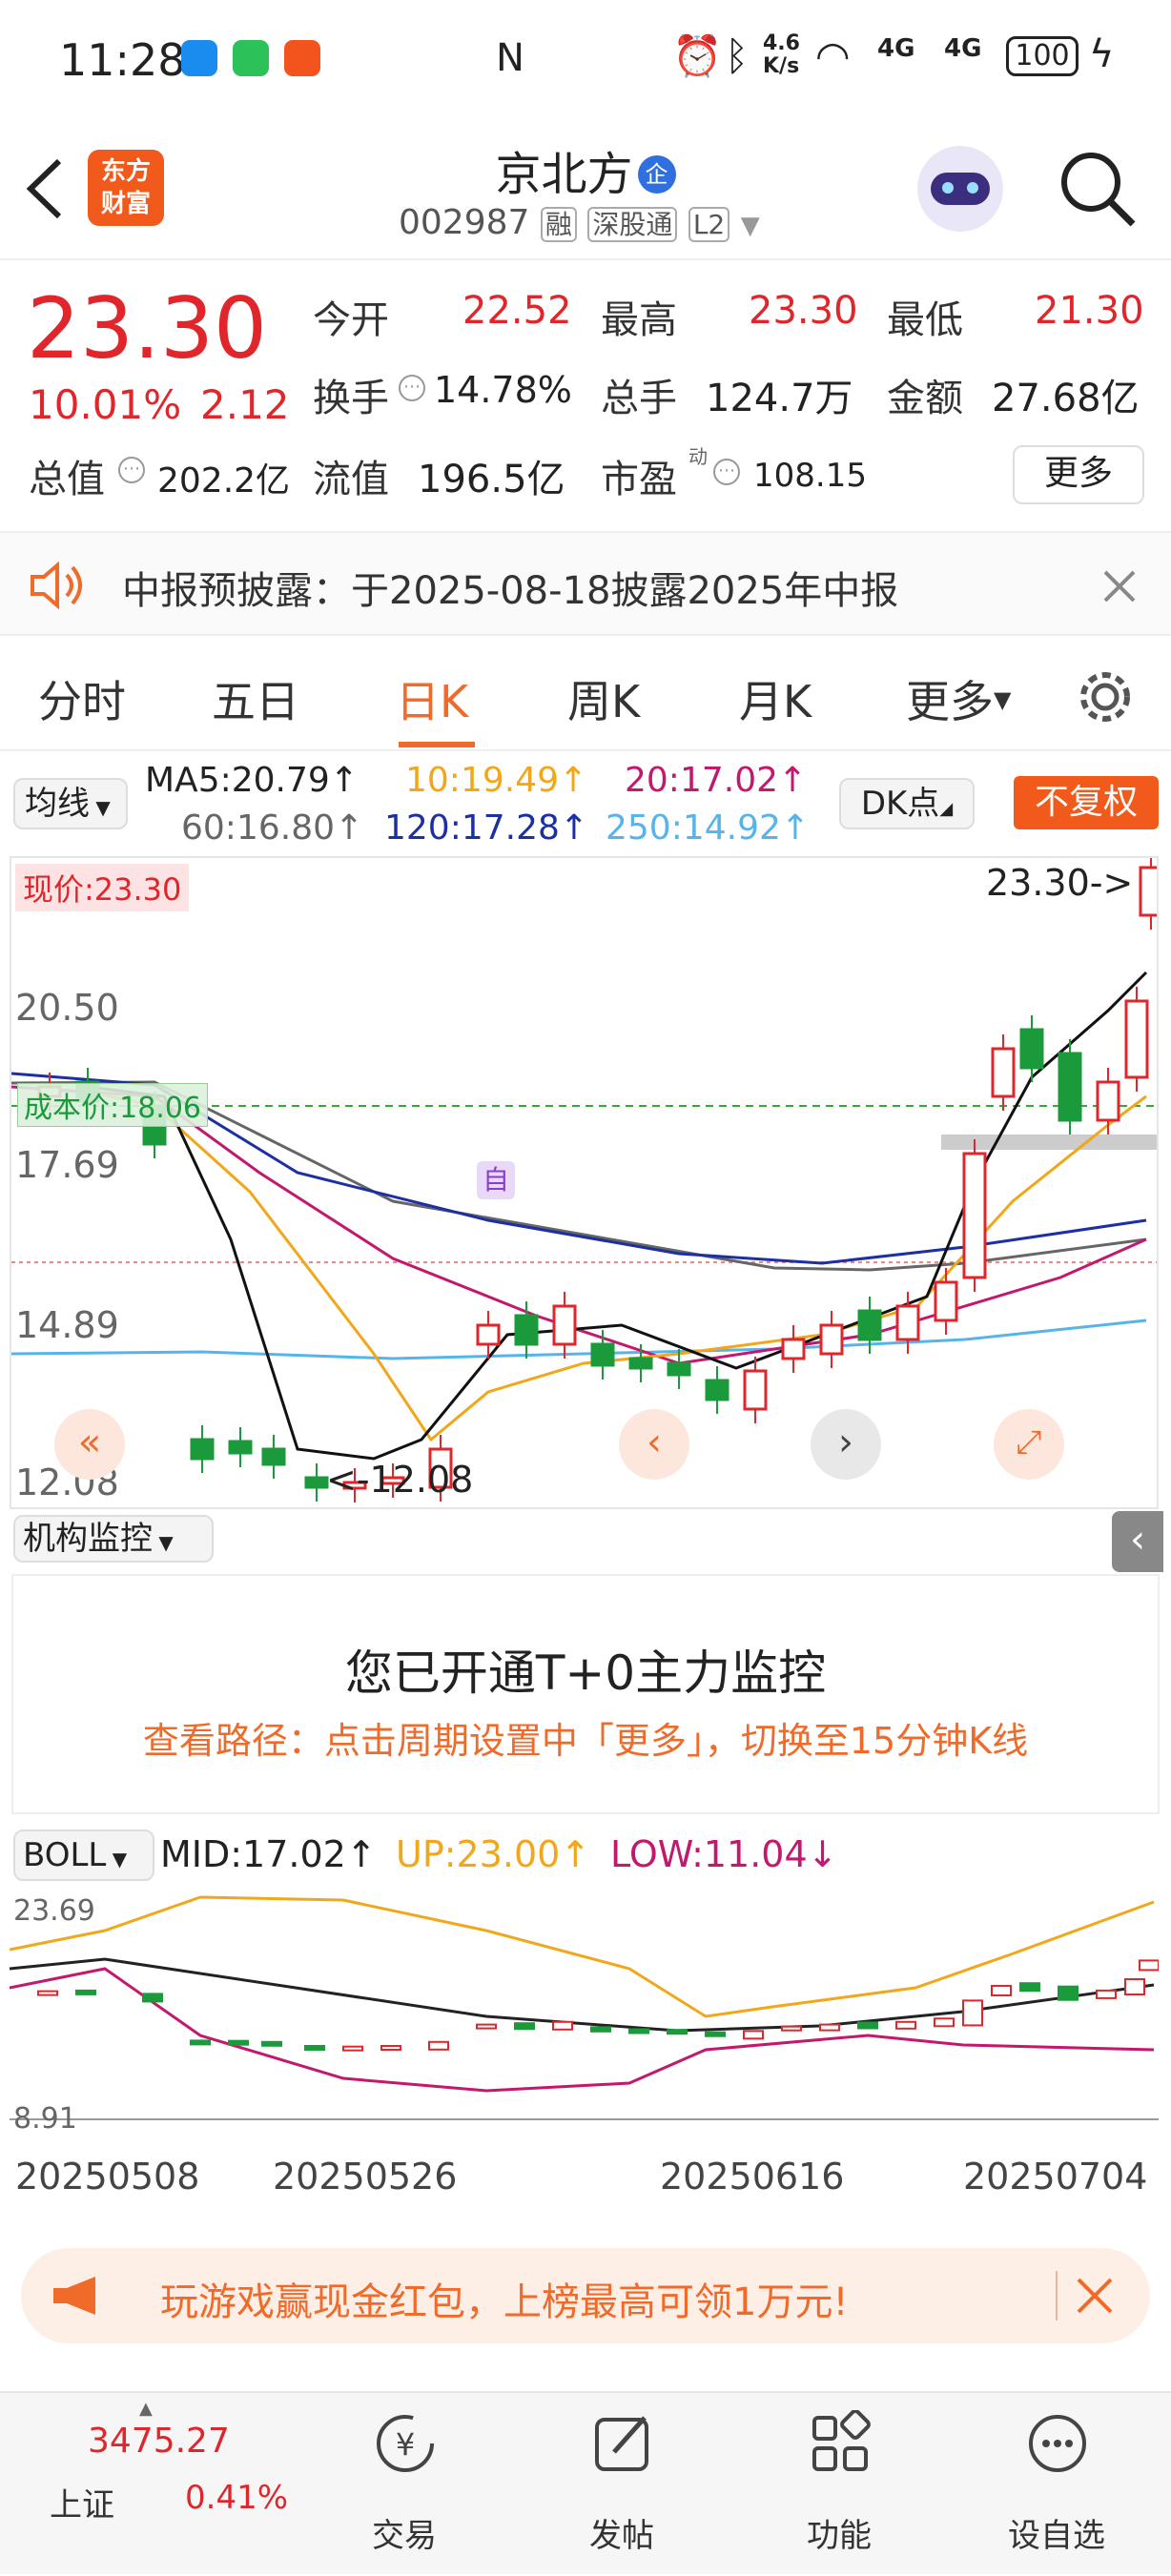 This screenshot has width=1171, height=2576. I want to click on monitor-title: 您已开通T+0主力监控, so click(585, 1673).